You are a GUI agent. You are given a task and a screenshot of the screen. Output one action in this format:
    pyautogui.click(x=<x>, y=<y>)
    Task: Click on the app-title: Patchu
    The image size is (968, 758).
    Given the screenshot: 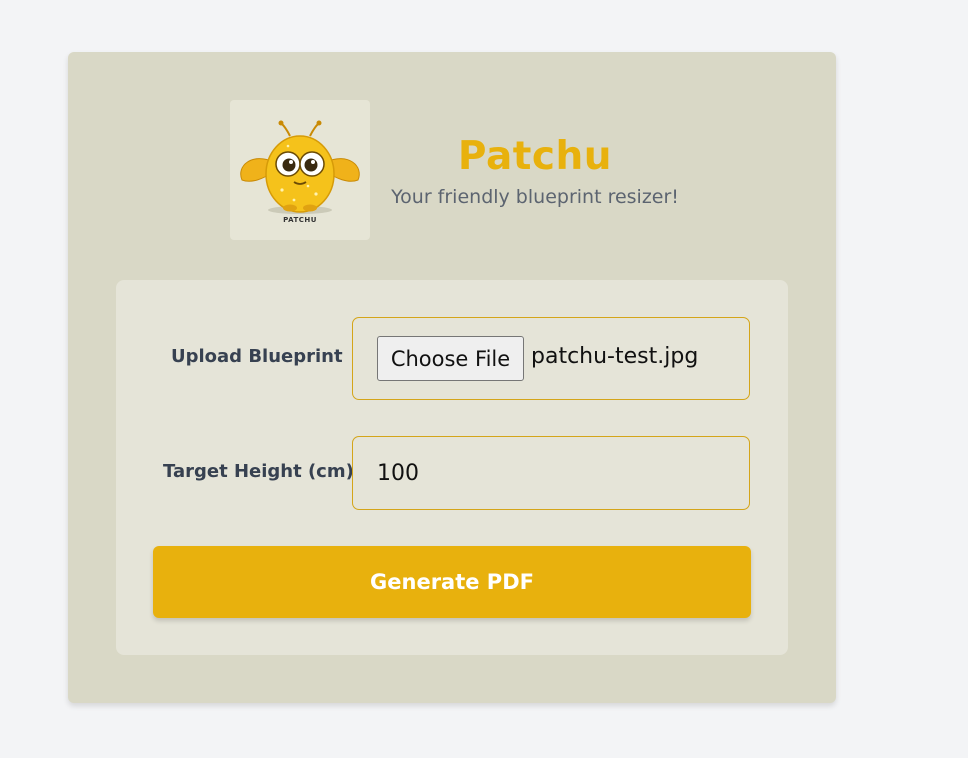 What is the action you would take?
    pyautogui.click(x=535, y=156)
    